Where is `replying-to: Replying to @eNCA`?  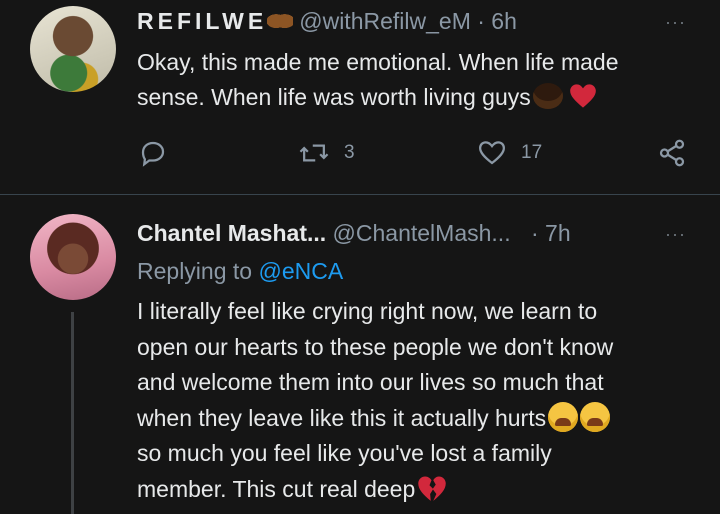
replying-to: Replying to @eNCA is located at coordinates (240, 271).